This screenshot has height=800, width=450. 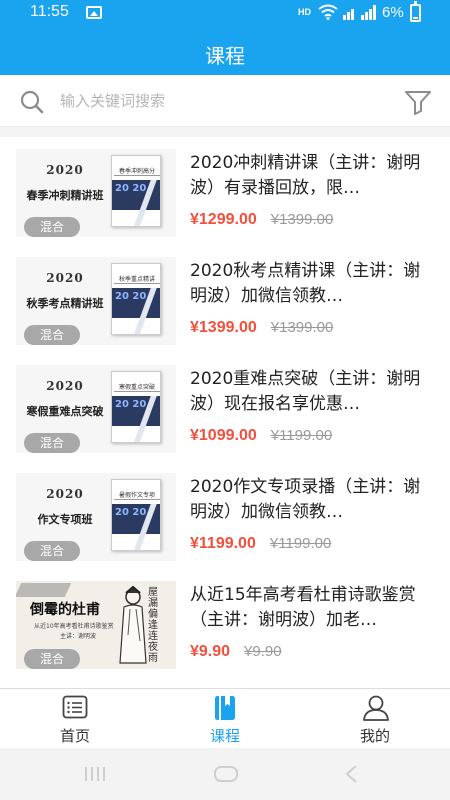 I want to click on battery-icon, so click(x=415, y=11).